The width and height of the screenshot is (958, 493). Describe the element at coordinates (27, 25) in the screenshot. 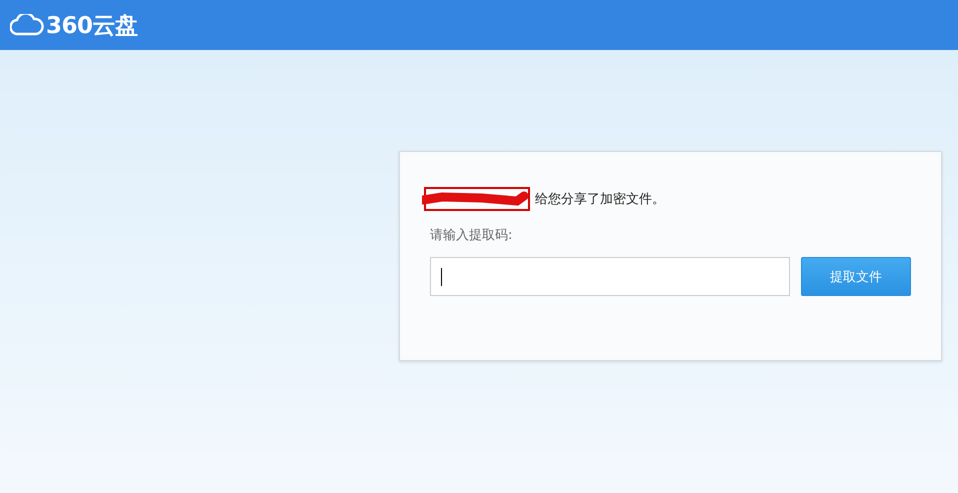

I see `cloud-icon` at that location.